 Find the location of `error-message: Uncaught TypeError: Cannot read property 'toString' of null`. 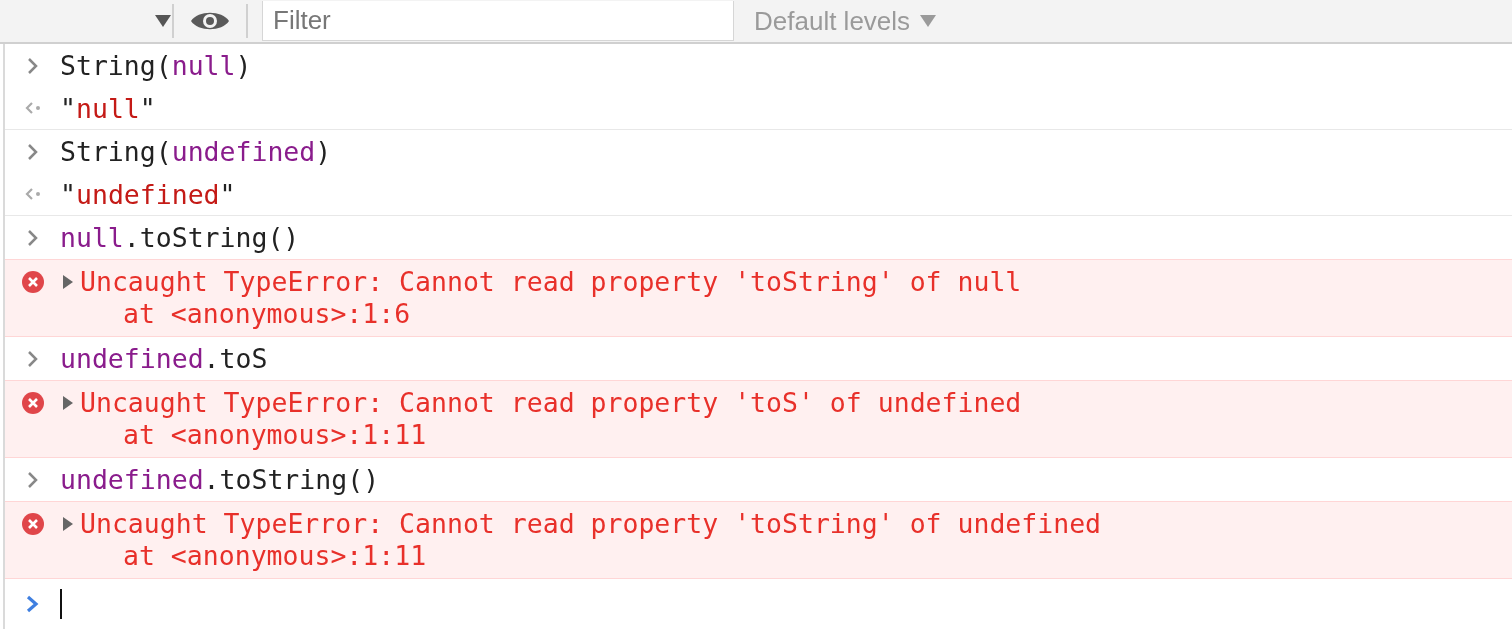

error-message: Uncaught TypeError: Cannot read property 'toString' of null is located at coordinates (551, 282).